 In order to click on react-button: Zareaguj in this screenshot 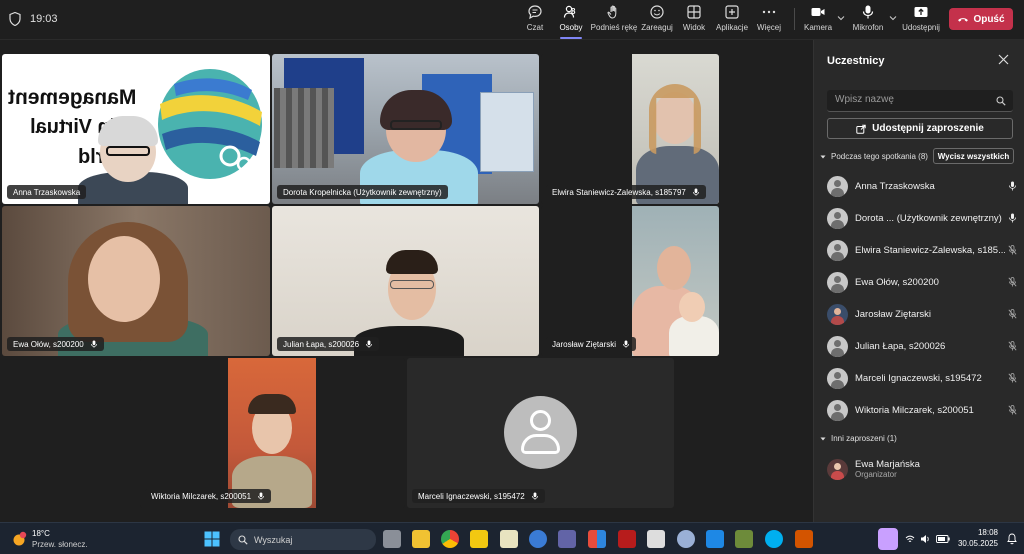, I will do `click(657, 20)`.